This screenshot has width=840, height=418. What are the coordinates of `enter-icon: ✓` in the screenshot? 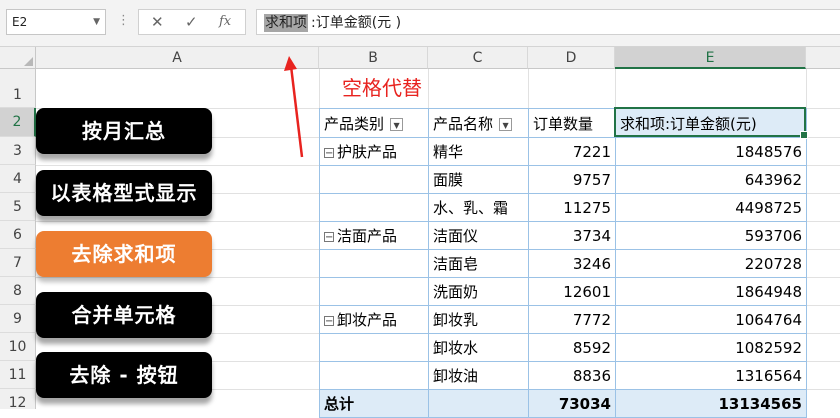 It's located at (191, 22).